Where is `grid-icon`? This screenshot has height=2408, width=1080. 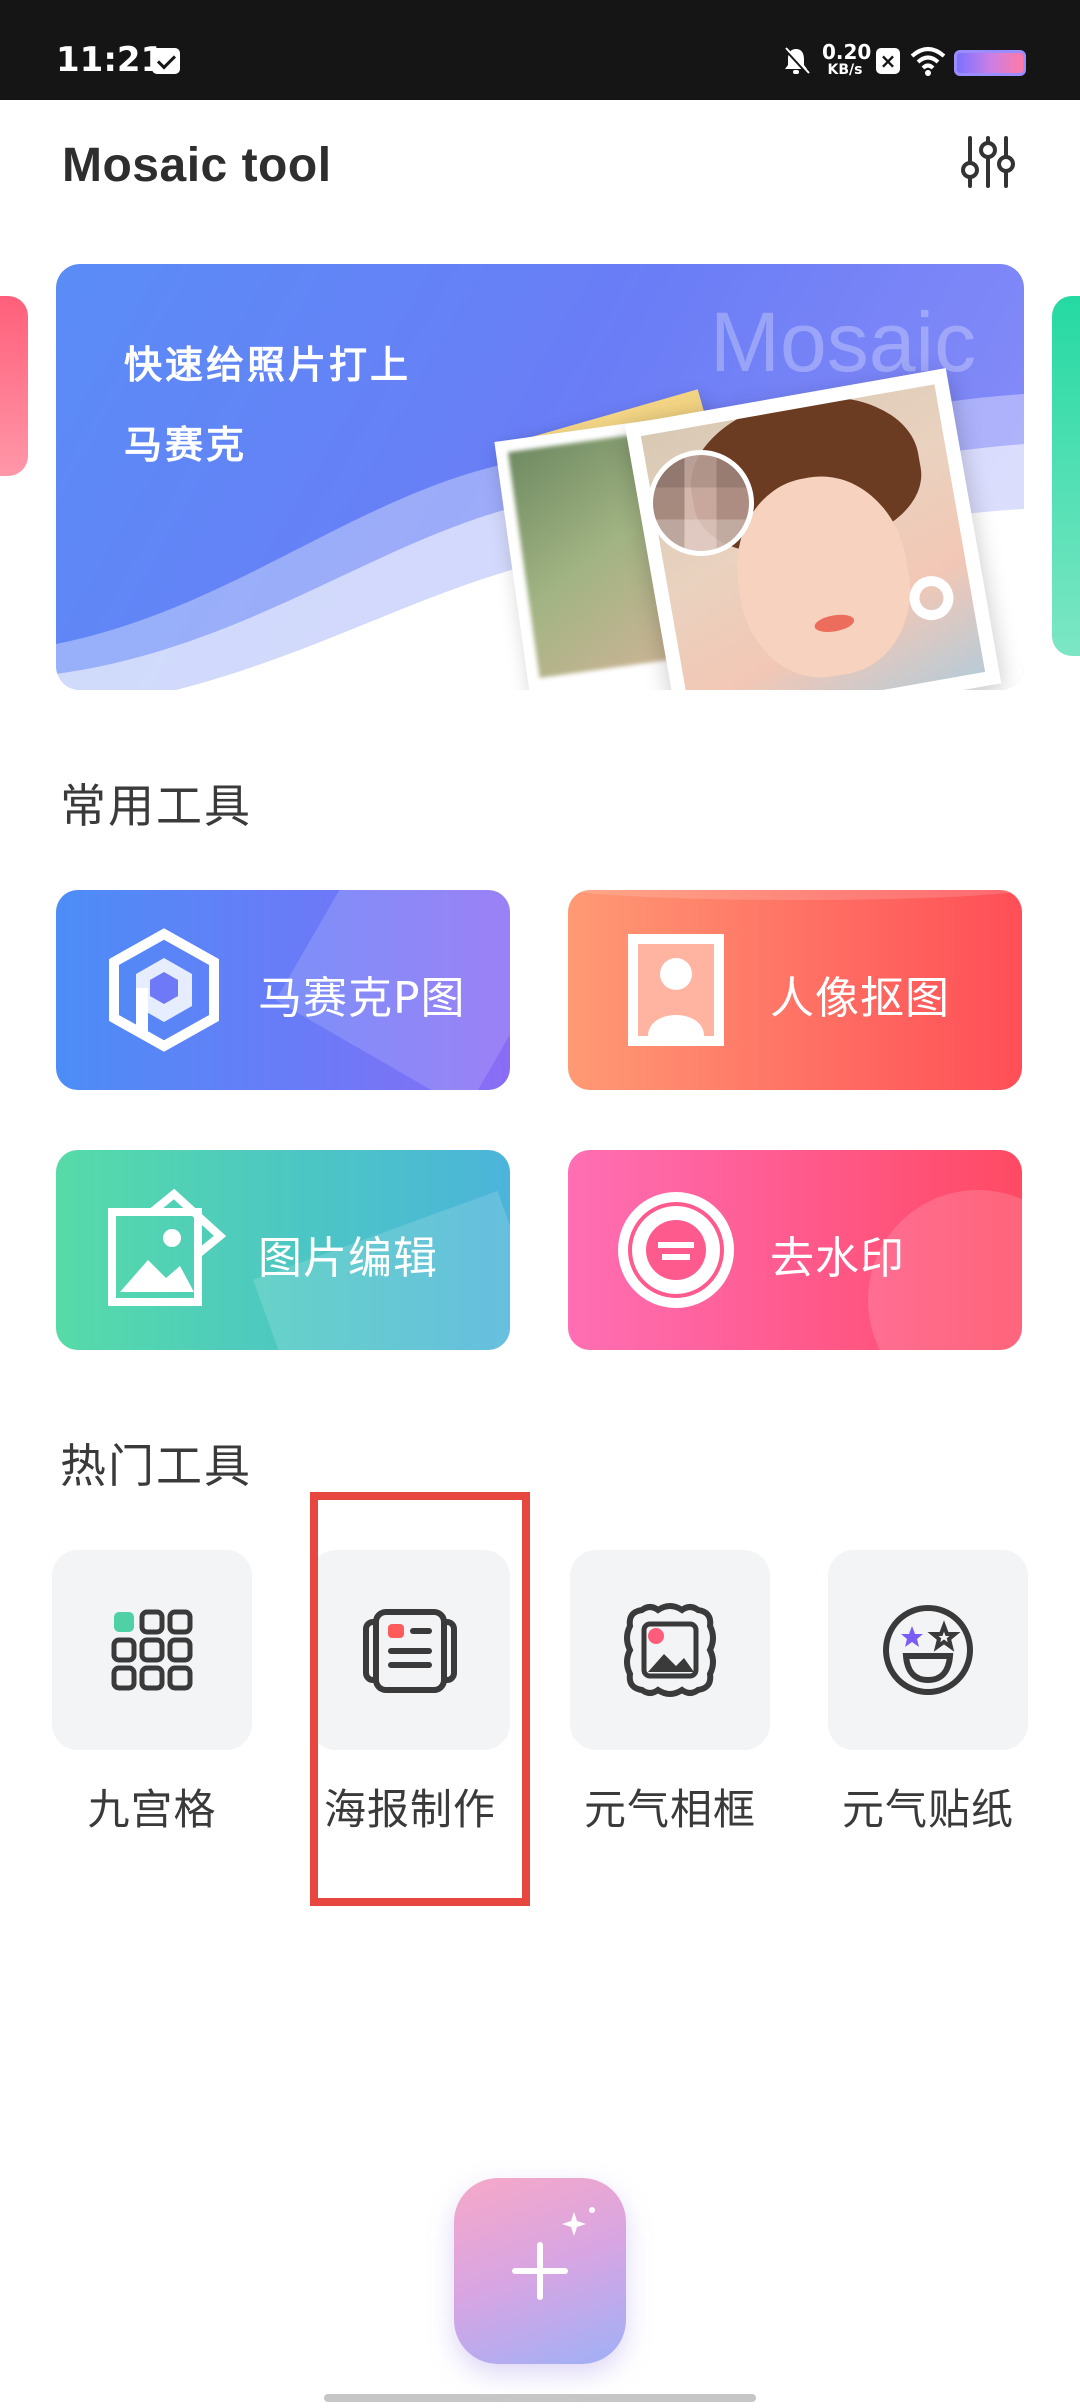 grid-icon is located at coordinates (152, 1650).